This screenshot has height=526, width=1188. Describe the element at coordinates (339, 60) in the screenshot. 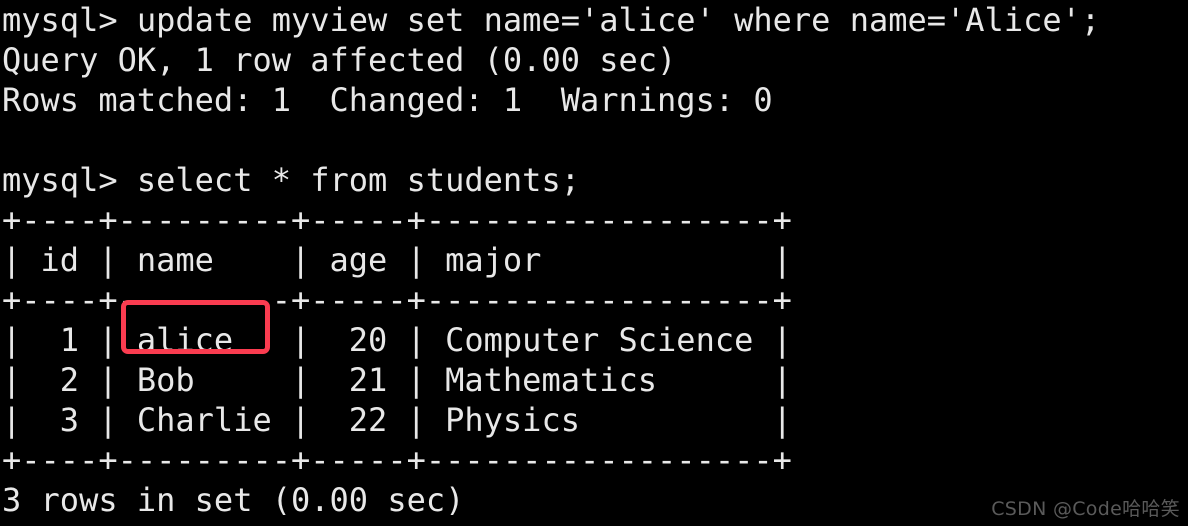

I see `terminal-line-query-ok: Query OK, 1 row affected (0.00 sec)` at that location.